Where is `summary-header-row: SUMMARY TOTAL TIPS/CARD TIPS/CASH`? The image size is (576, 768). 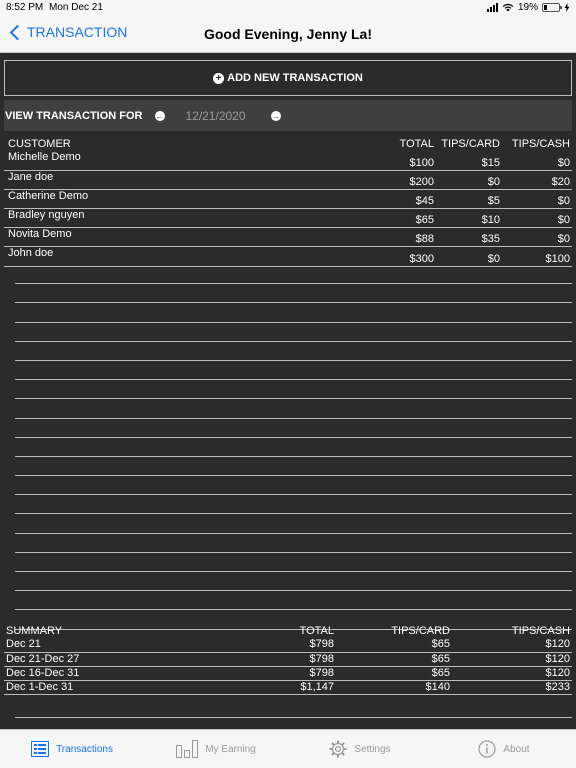
summary-header-row: SUMMARY TOTAL TIPS/CARD TIPS/CASH is located at coordinates (288, 631).